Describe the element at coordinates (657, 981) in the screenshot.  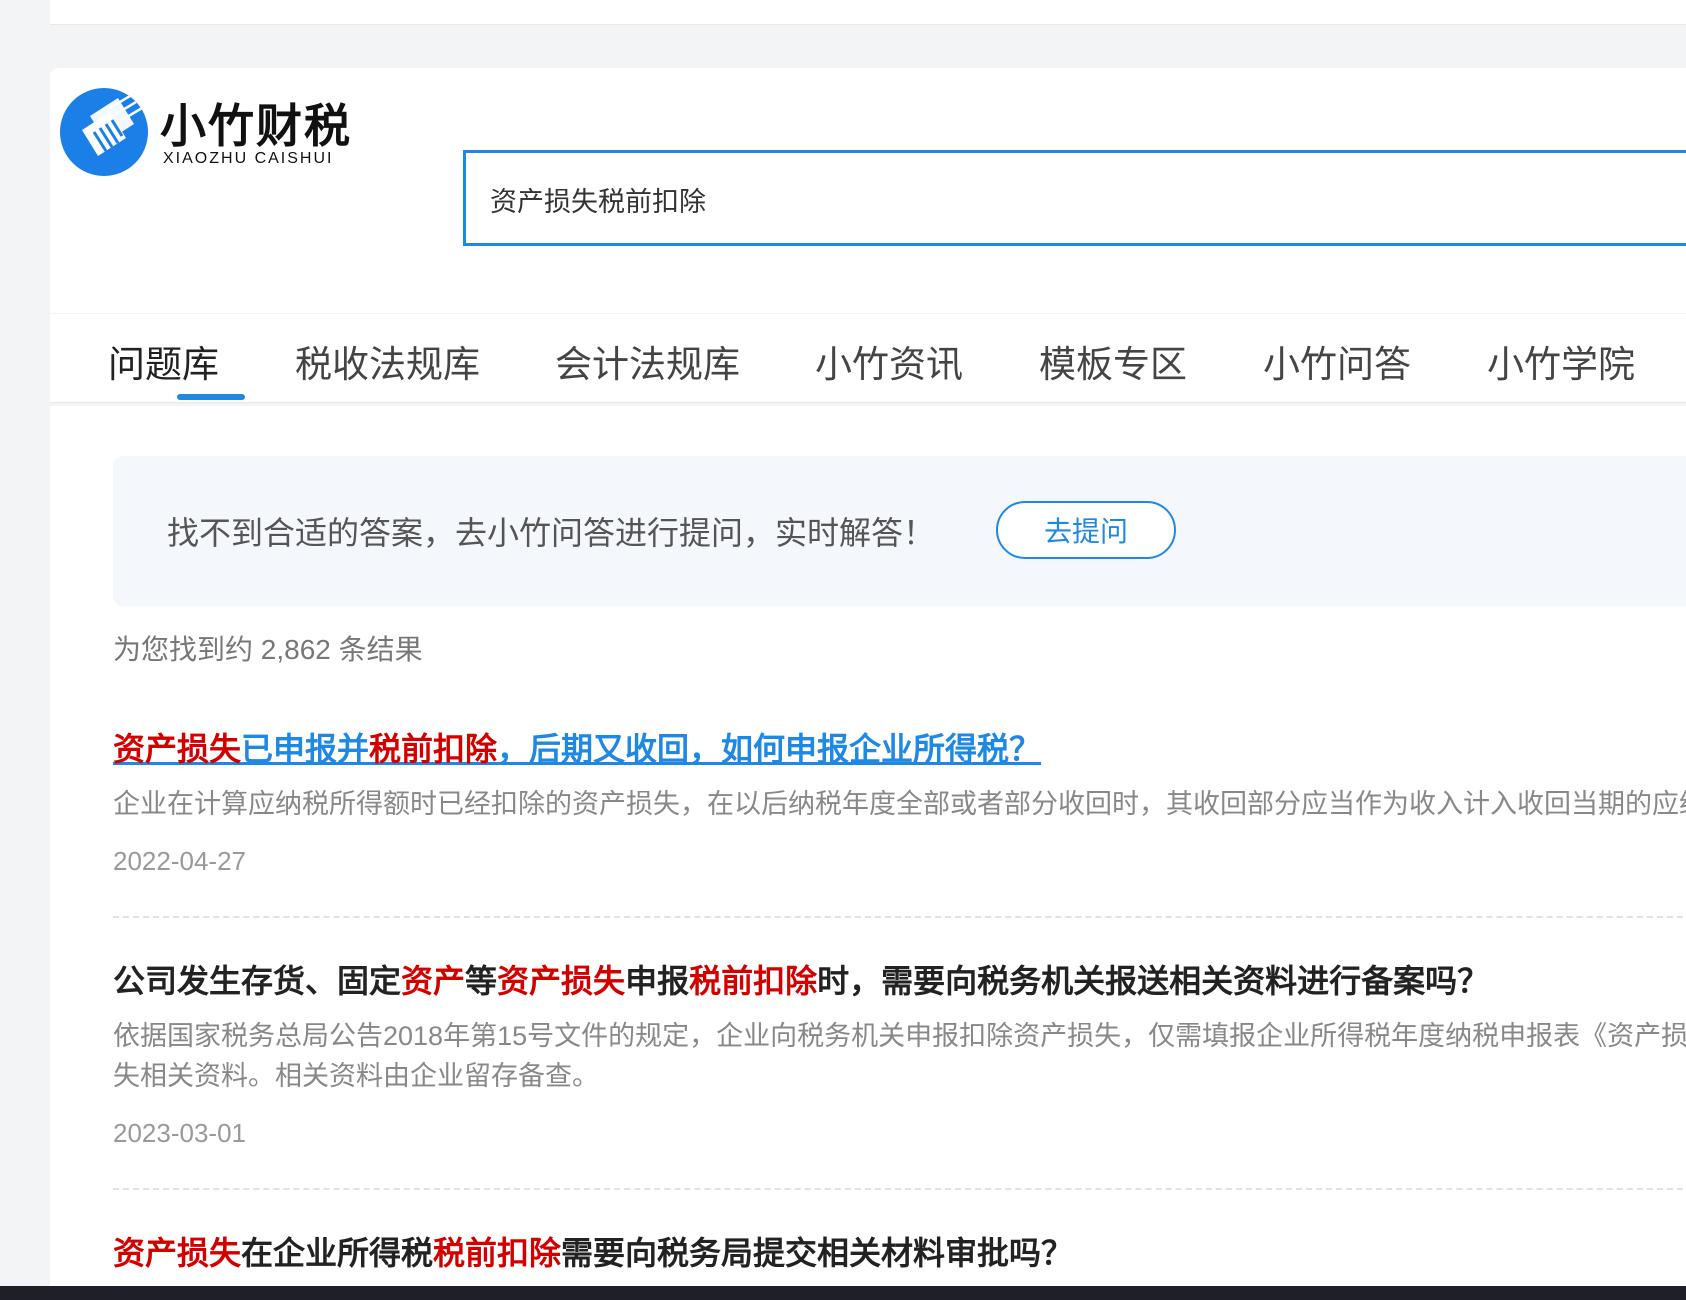
I see `title-text: 申报` at that location.